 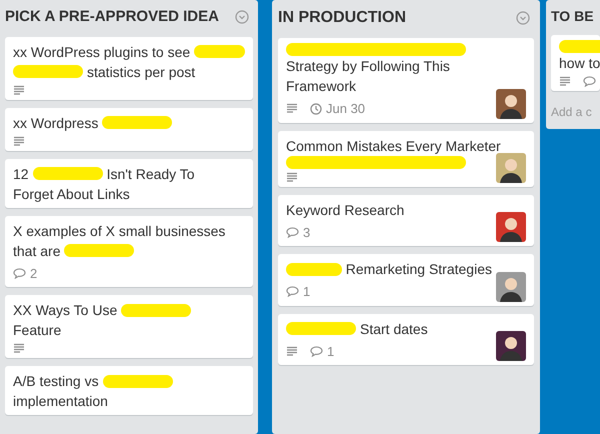 What do you see at coordinates (406, 80) in the screenshot?
I see `card: Strategy by Following This Framework Jun 30` at bounding box center [406, 80].